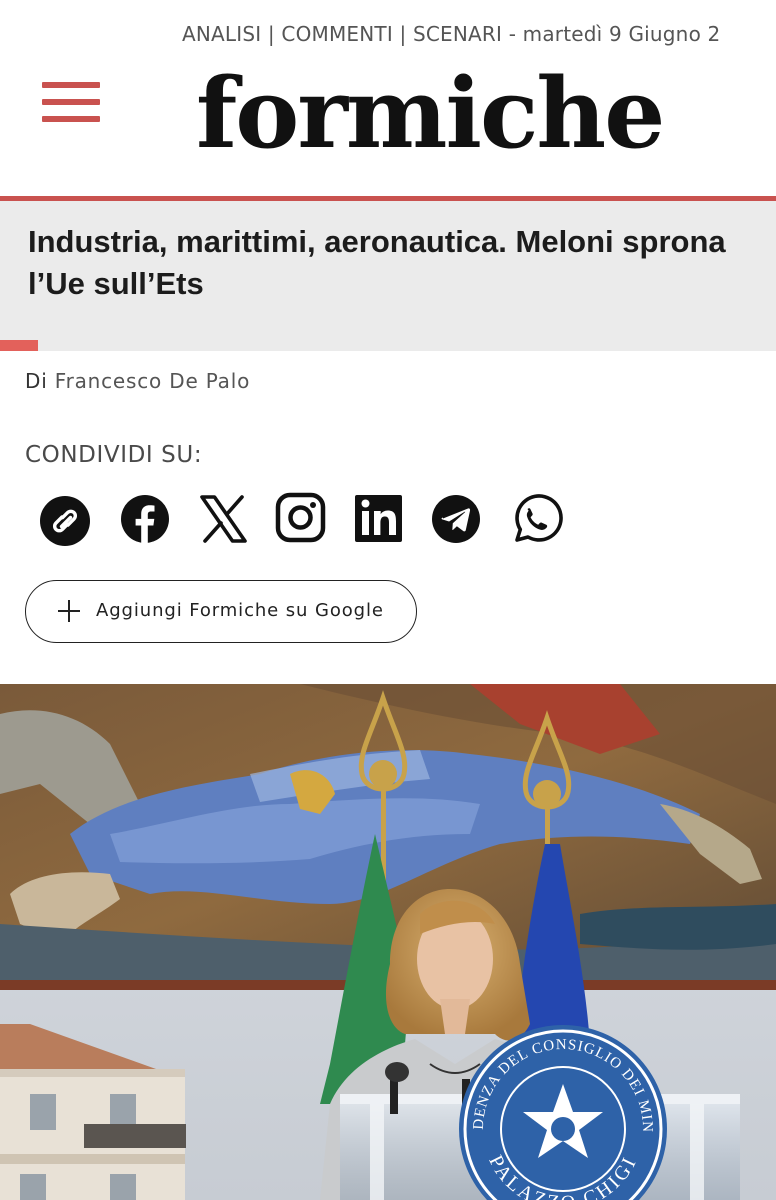 The width and height of the screenshot is (776, 1200). I want to click on instagram-icon, so click(302, 519).